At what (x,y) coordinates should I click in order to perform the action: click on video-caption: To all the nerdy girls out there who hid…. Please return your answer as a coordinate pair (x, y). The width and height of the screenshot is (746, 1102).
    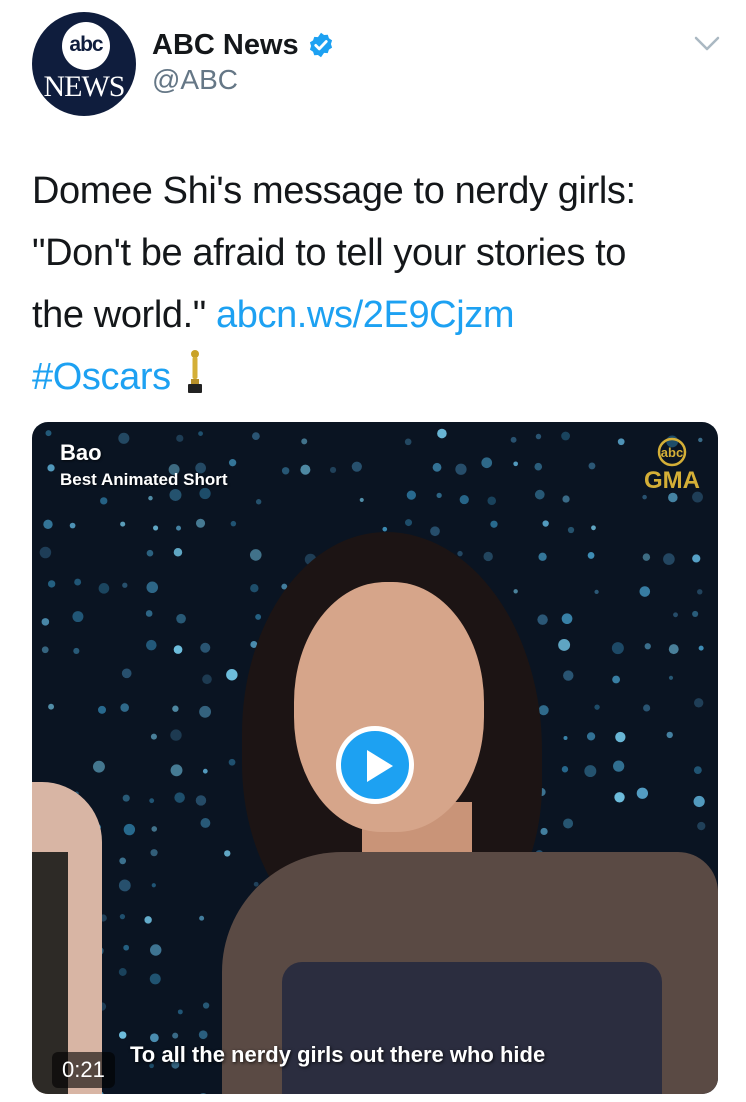
    Looking at the image, I should click on (338, 1054).